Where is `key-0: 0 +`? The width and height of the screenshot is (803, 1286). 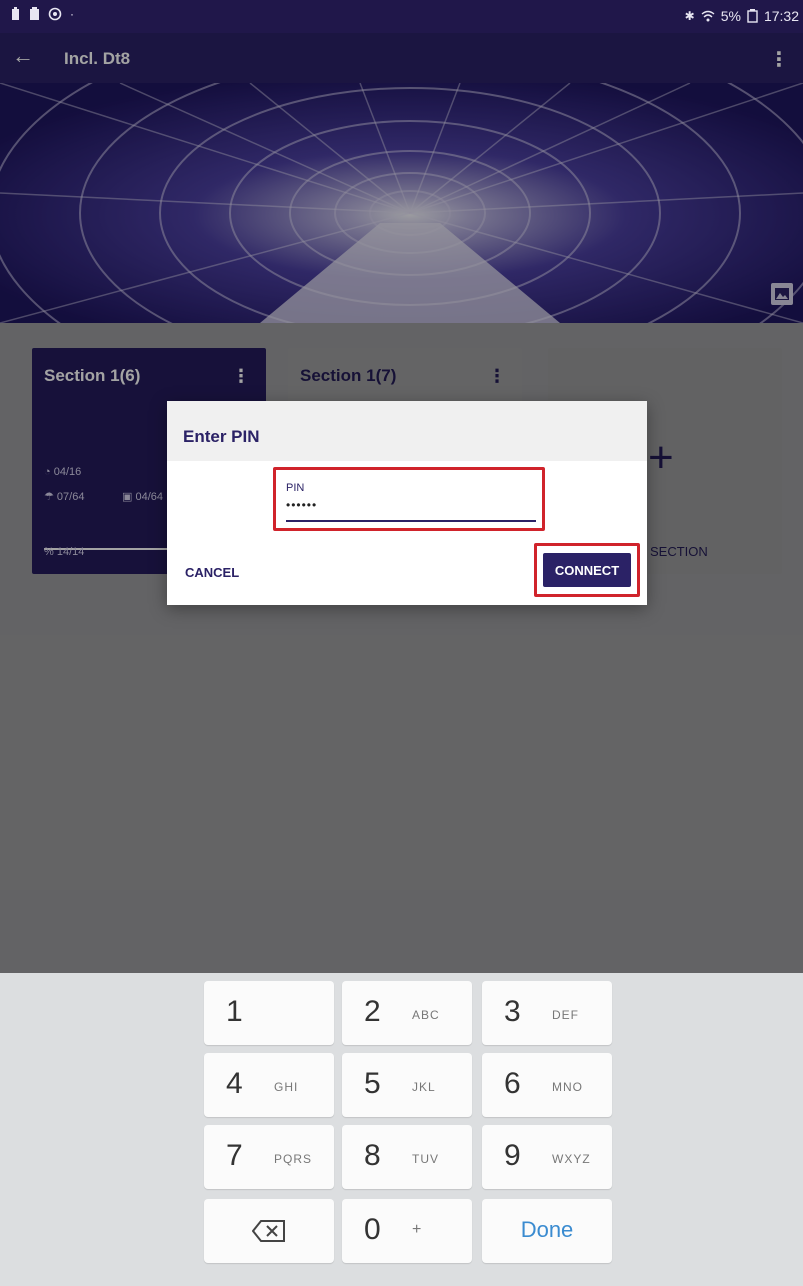
key-0: 0 + is located at coordinates (407, 1231).